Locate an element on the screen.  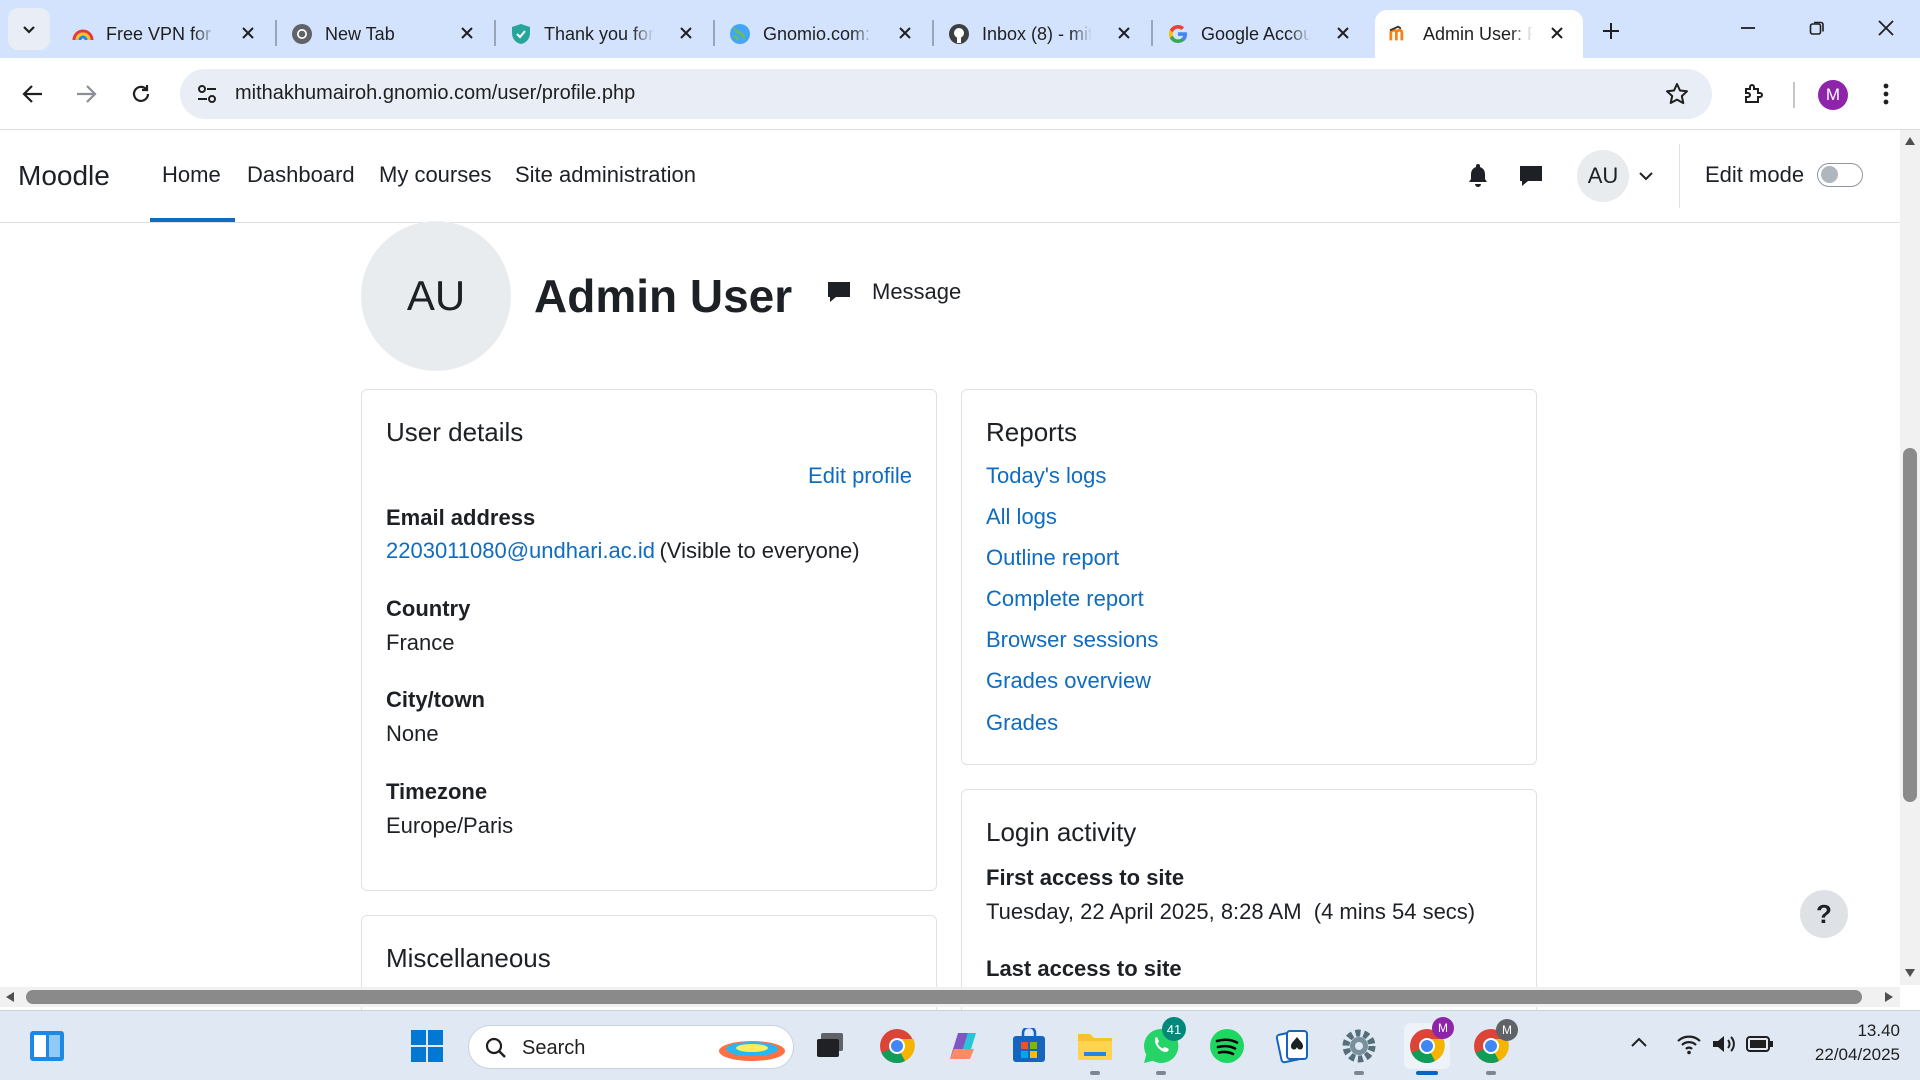
edit-profile-link: Edit profile is located at coordinates (860, 476).